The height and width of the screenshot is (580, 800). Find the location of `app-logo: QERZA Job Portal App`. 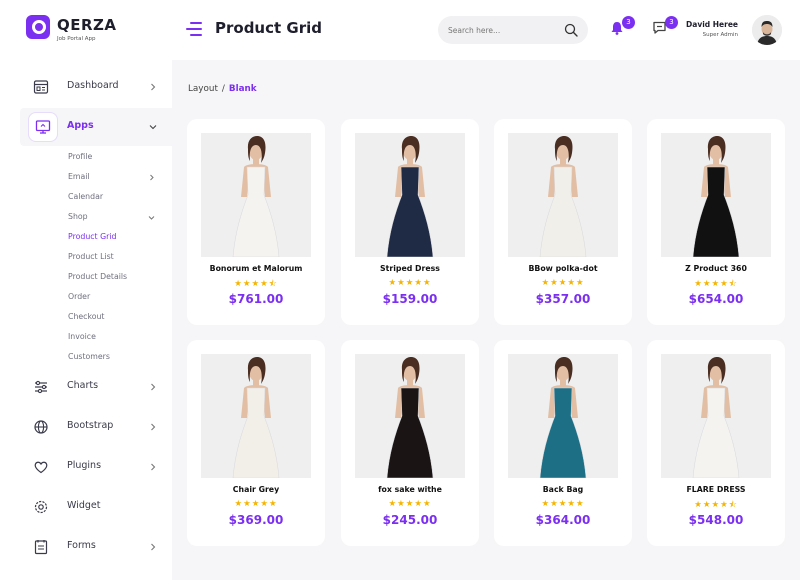

app-logo: QERZA Job Portal App is located at coordinates (71, 28).